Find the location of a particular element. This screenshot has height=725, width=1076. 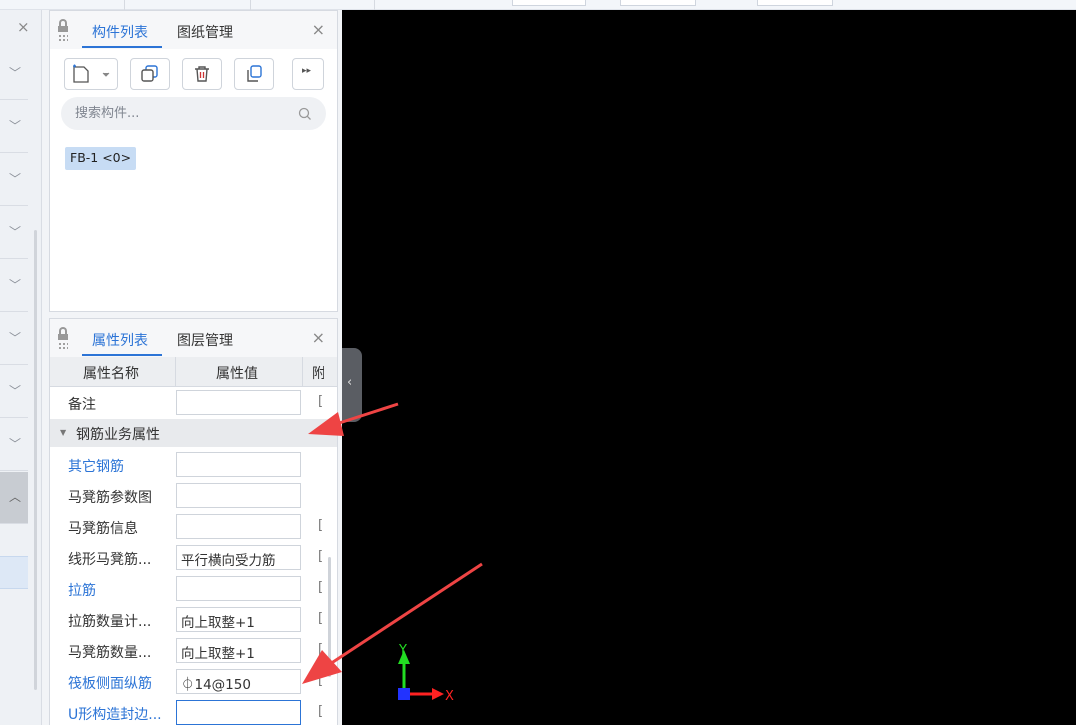

property-panel-tabbar: 属性列表 图层管理 × is located at coordinates (193, 338).